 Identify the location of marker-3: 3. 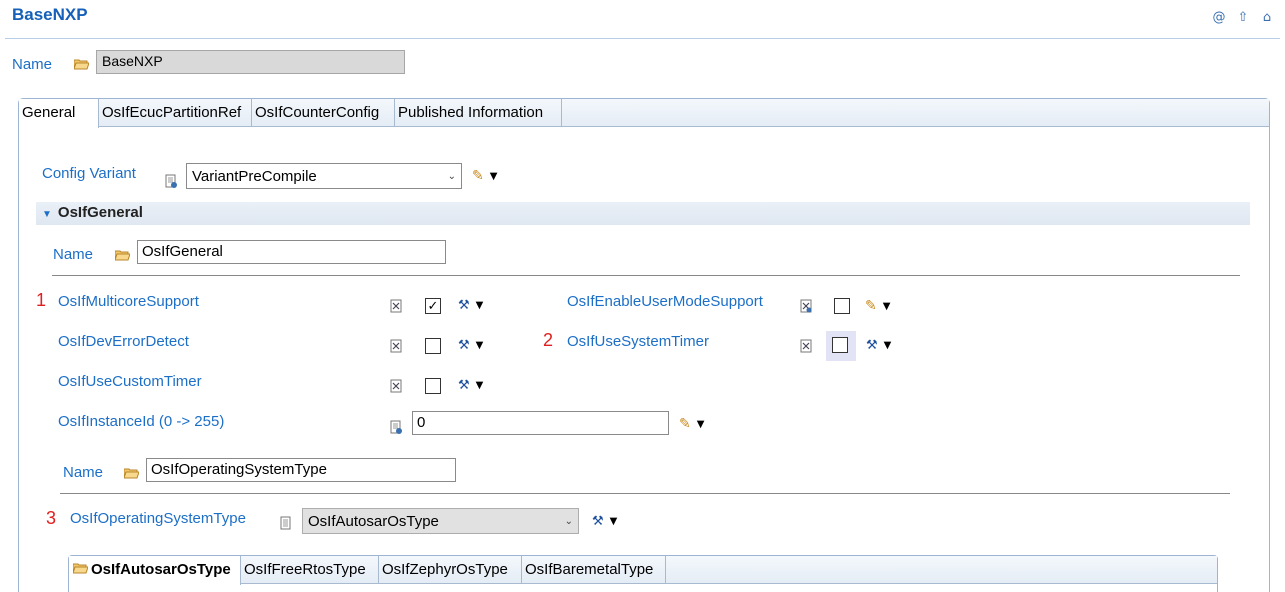
(51, 518).